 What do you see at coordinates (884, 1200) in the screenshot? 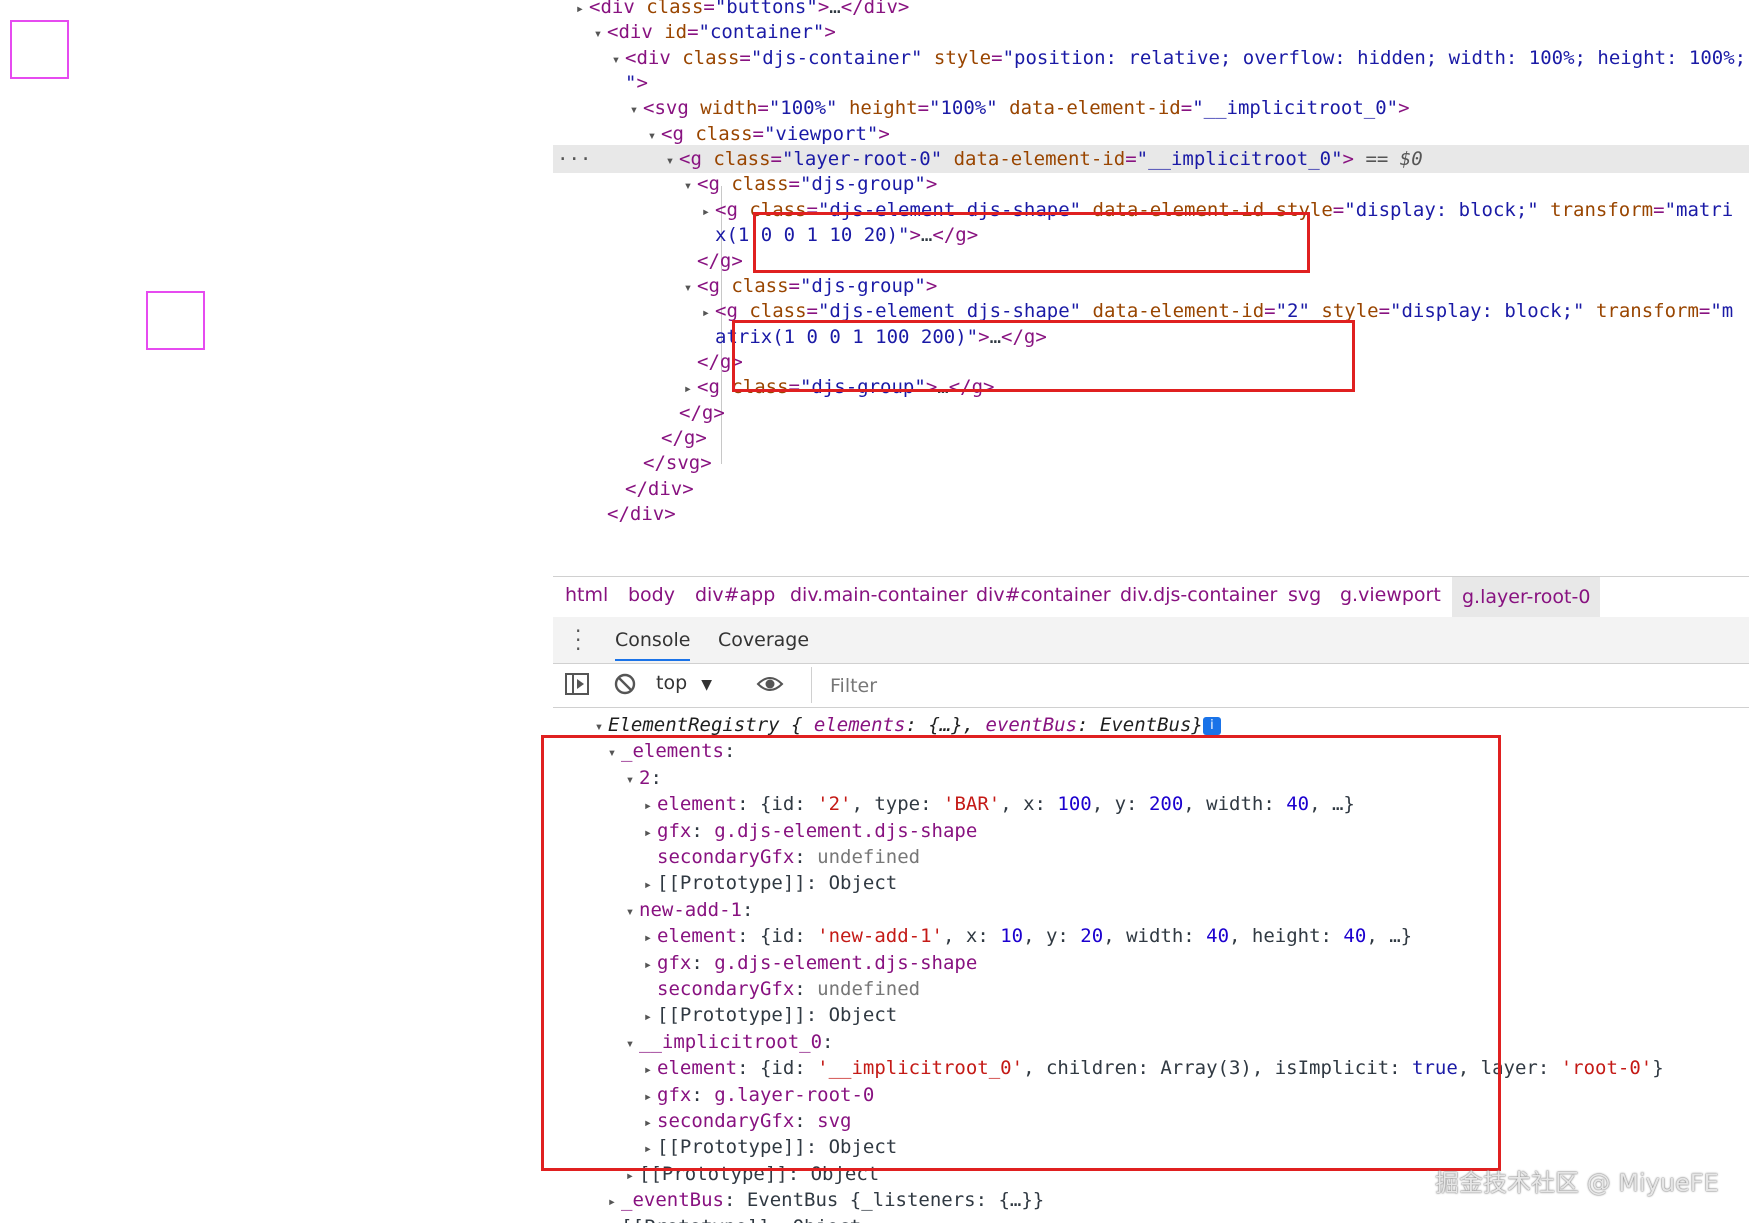
I see `token: : EventBus {_listeners: {…}}` at bounding box center [884, 1200].